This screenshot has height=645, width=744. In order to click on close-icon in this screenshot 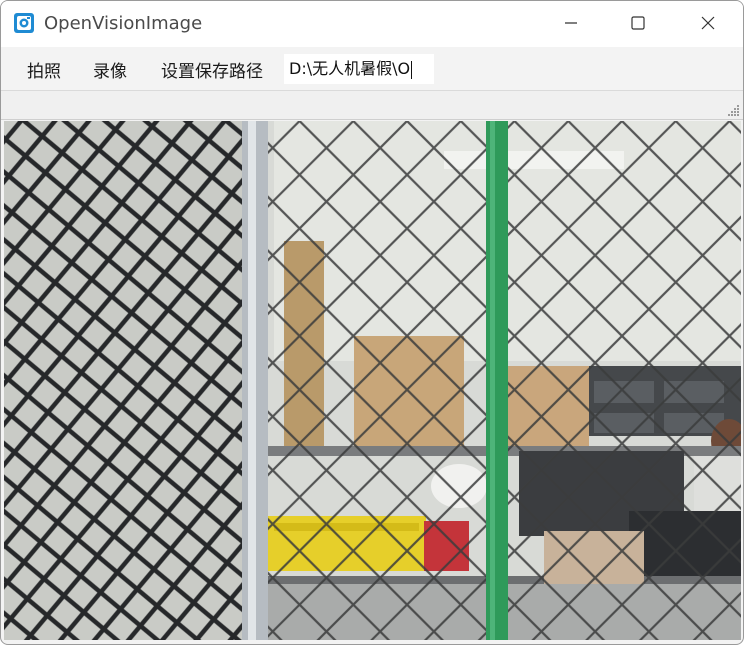, I will do `click(708, 24)`.